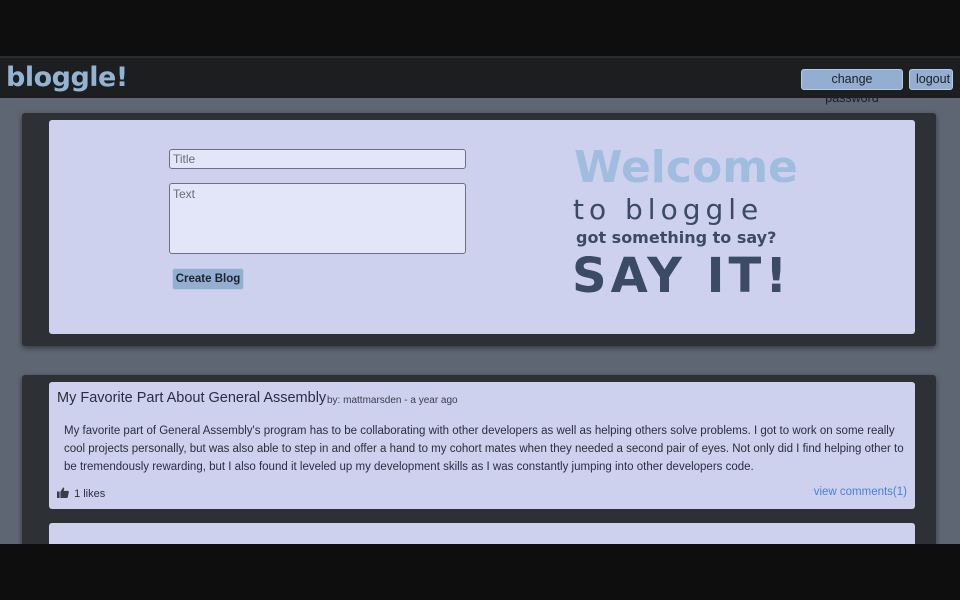 The height and width of the screenshot is (600, 960). What do you see at coordinates (317, 218) in the screenshot?
I see `text-input` at bounding box center [317, 218].